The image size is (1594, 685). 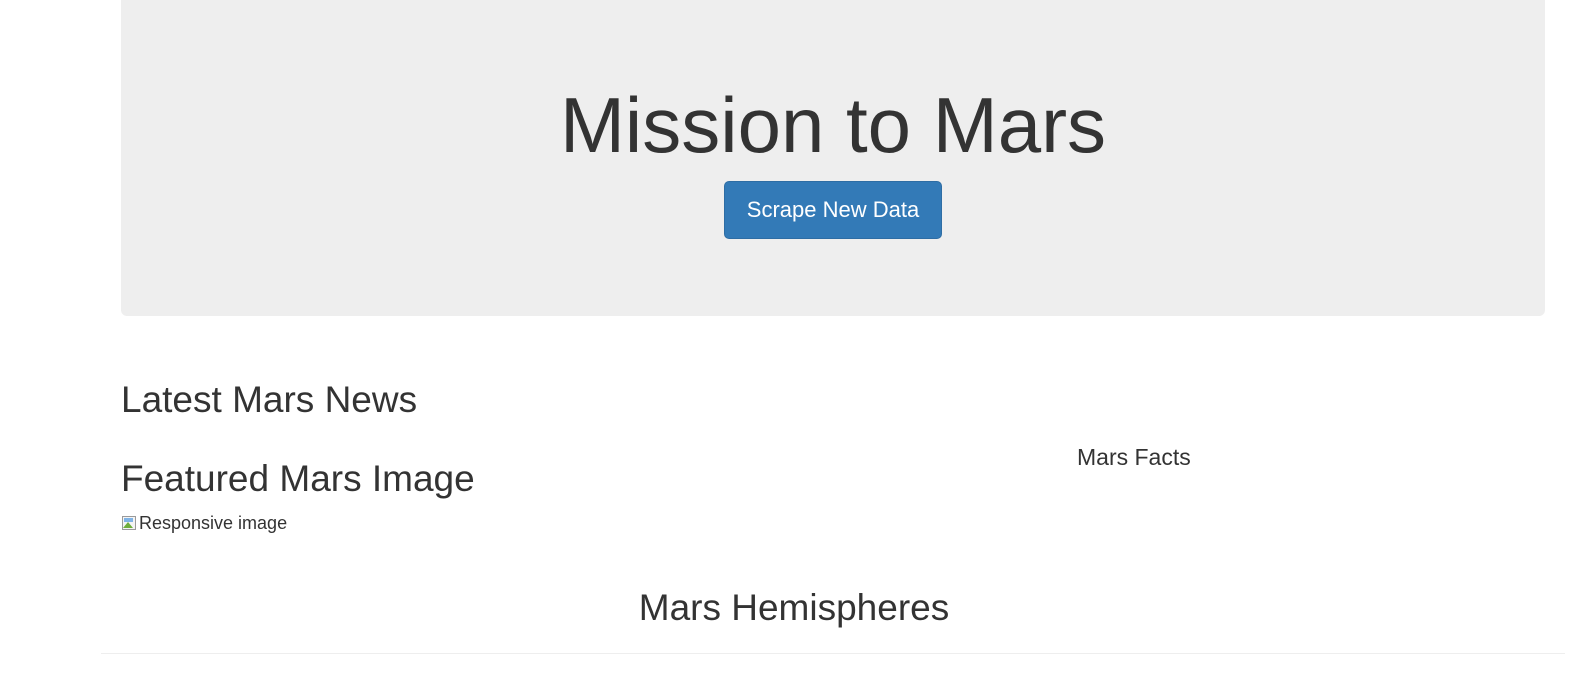 I want to click on mars-hemispheres-heading: Mars Hemispheres, so click(x=794, y=607).